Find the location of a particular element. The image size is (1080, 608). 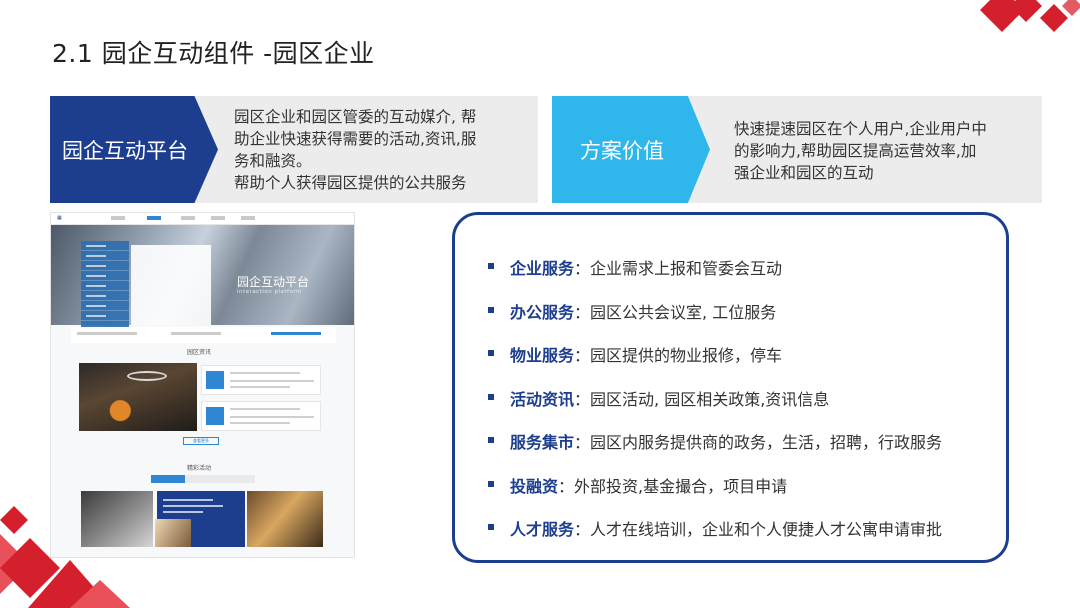

feature-item: 办公服务： 园区公共会议室, 工位服务 is located at coordinates (715, 321).